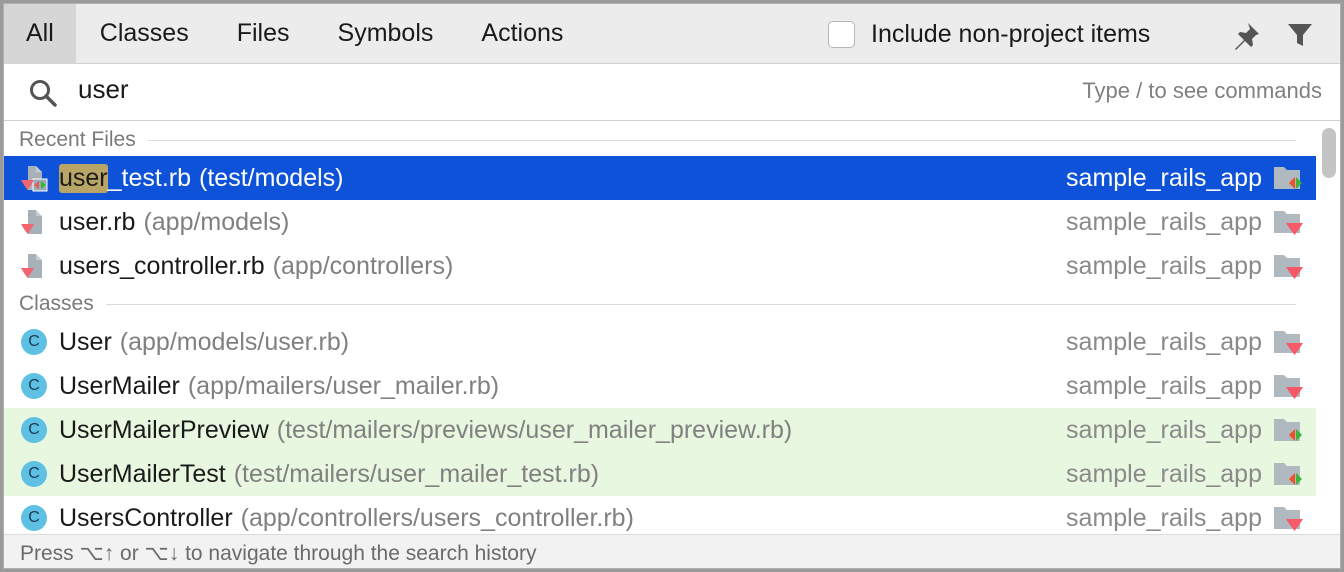 The image size is (1344, 572). What do you see at coordinates (386, 34) in the screenshot?
I see `tab-symbols: Symbols` at bounding box center [386, 34].